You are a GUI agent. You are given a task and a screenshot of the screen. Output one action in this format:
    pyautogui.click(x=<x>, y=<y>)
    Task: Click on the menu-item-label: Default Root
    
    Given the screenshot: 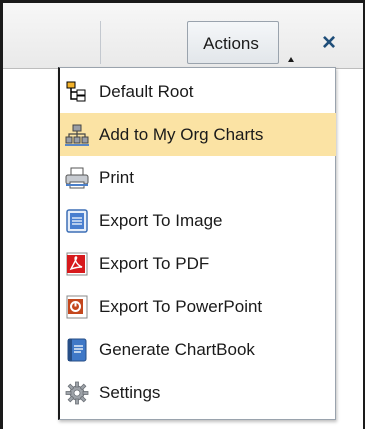 What is the action you would take?
    pyautogui.click(x=146, y=91)
    